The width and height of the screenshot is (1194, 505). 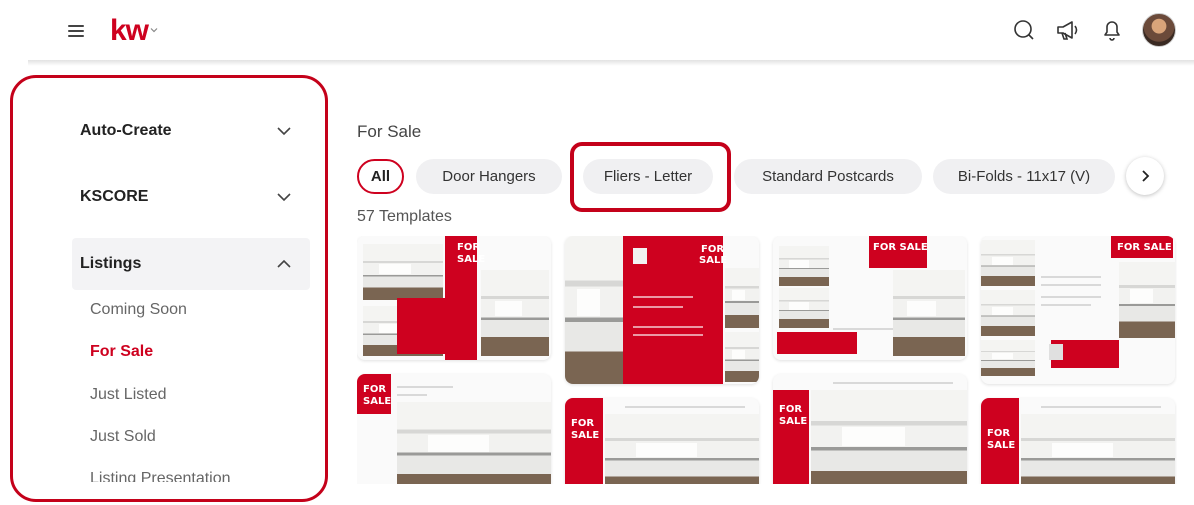 What do you see at coordinates (1024, 176) in the screenshot?
I see `chip-bi-folds: Bi-Folds - 11x17 (V)` at bounding box center [1024, 176].